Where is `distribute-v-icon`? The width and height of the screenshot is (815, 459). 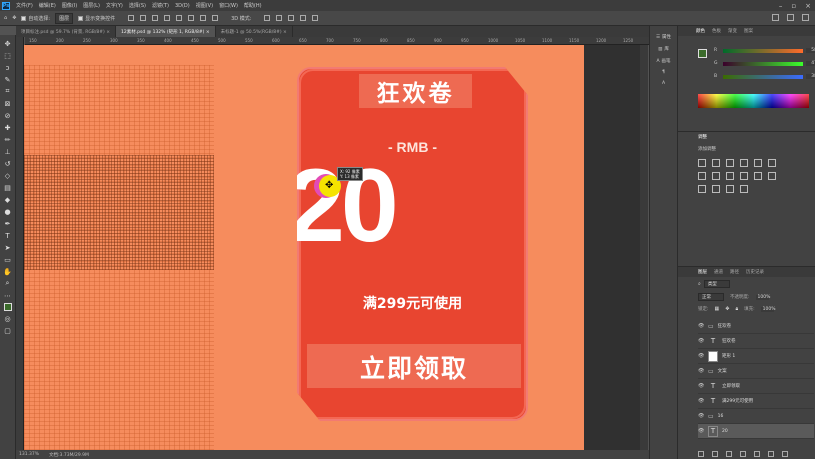 distribute-v-icon is located at coordinates (215, 18).